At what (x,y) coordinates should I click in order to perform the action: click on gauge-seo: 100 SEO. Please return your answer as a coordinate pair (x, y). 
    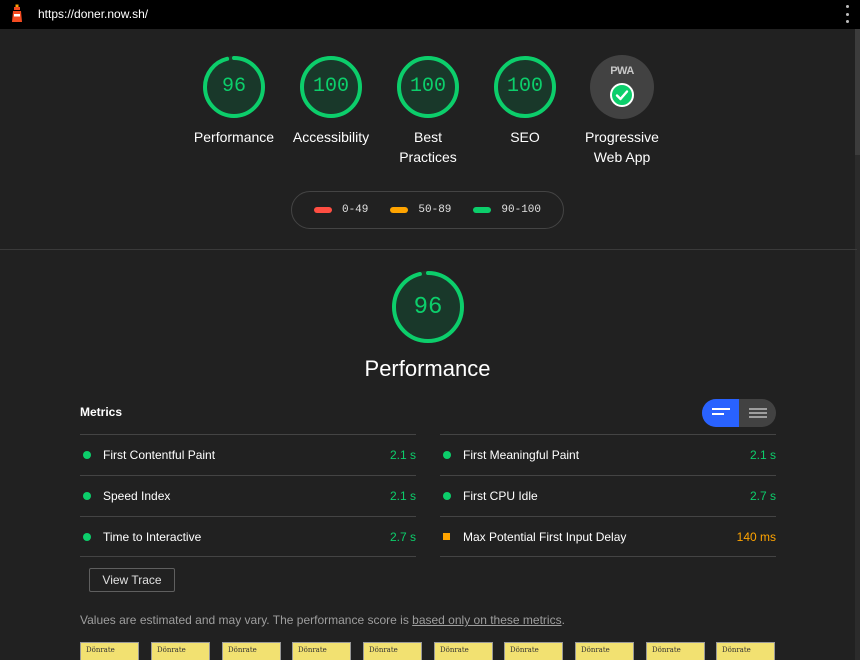
    Looking at the image, I should click on (525, 101).